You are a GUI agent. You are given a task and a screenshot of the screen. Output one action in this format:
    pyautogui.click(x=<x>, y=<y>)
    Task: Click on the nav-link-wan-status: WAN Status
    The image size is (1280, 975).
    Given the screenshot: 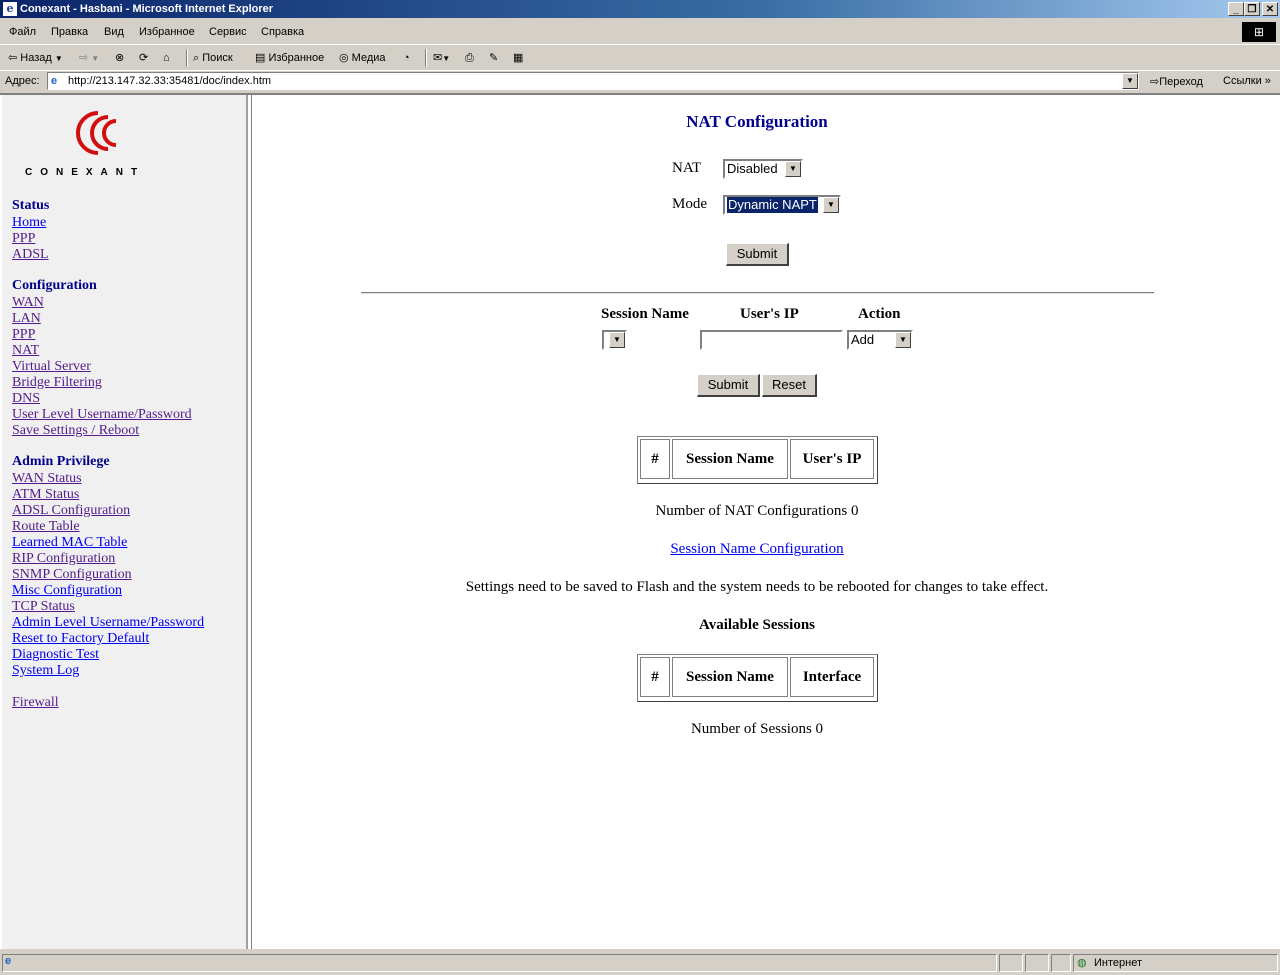 What is the action you would take?
    pyautogui.click(x=47, y=479)
    